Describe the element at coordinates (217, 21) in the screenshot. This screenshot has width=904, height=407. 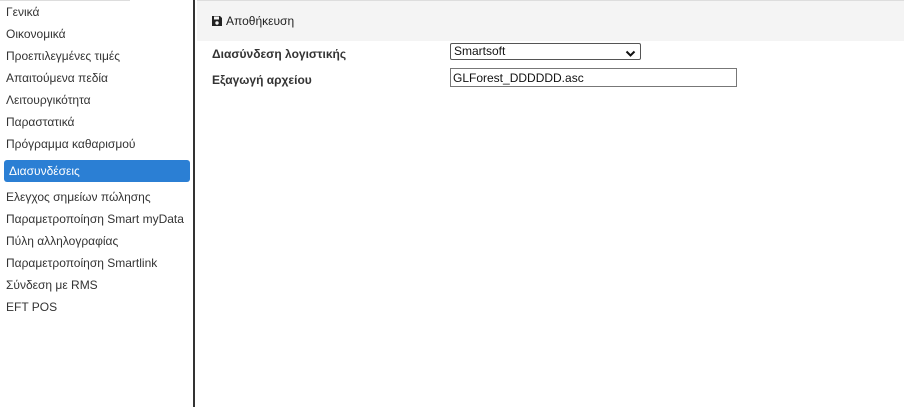
I see `floppy-disk-icon` at that location.